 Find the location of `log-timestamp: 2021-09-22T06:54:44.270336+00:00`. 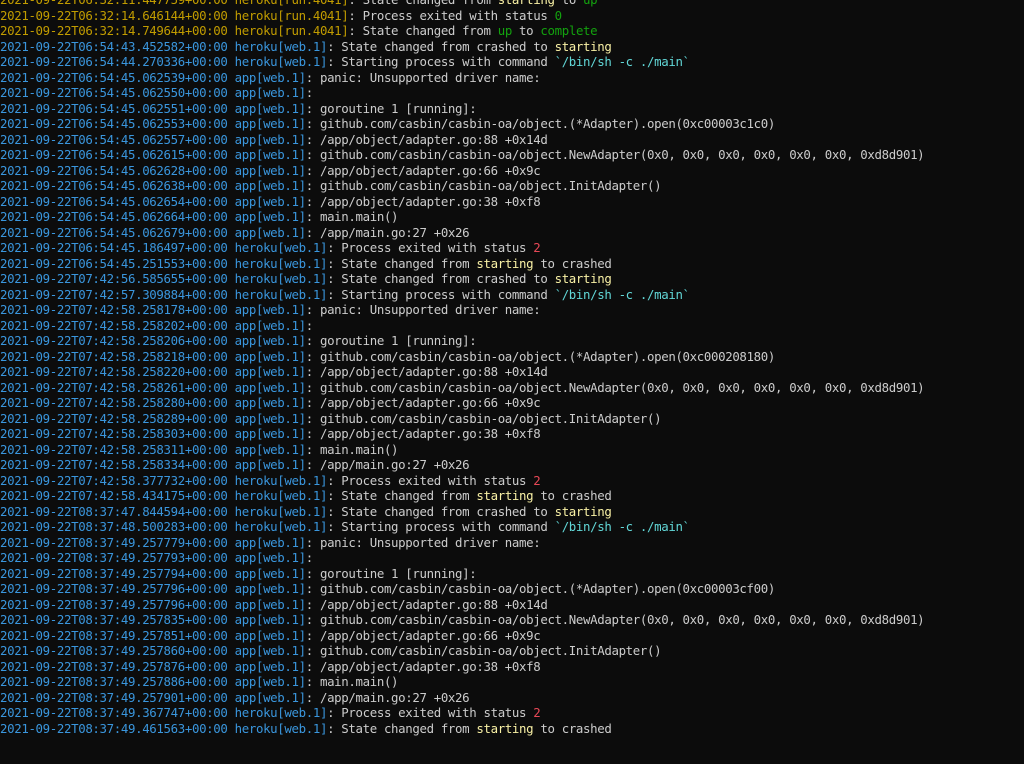

log-timestamp: 2021-09-22T06:54:44.270336+00:00 is located at coordinates (117, 61).